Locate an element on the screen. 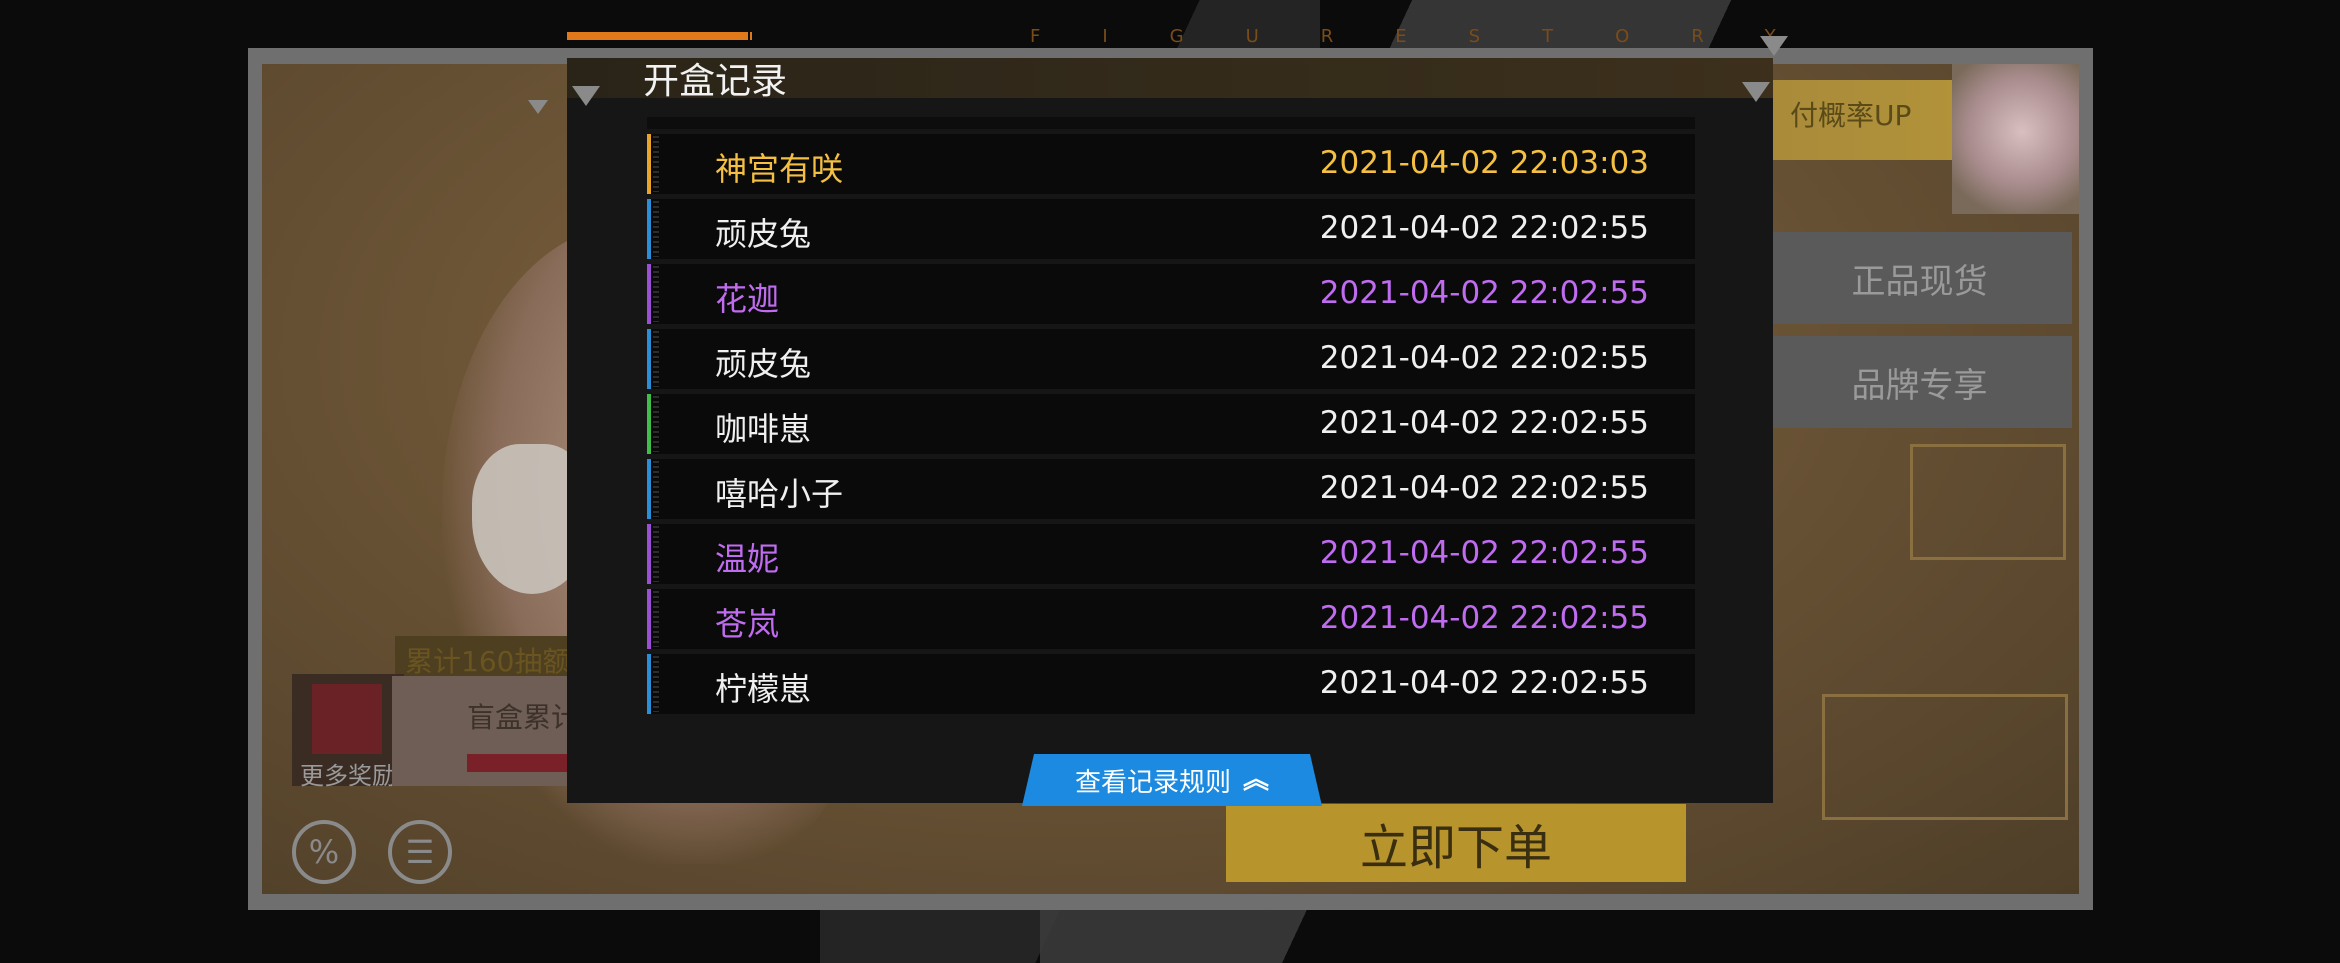 Image resolution: width=2340 pixels, height=963 pixels. modal-title: 开盒记录 is located at coordinates (715, 81).